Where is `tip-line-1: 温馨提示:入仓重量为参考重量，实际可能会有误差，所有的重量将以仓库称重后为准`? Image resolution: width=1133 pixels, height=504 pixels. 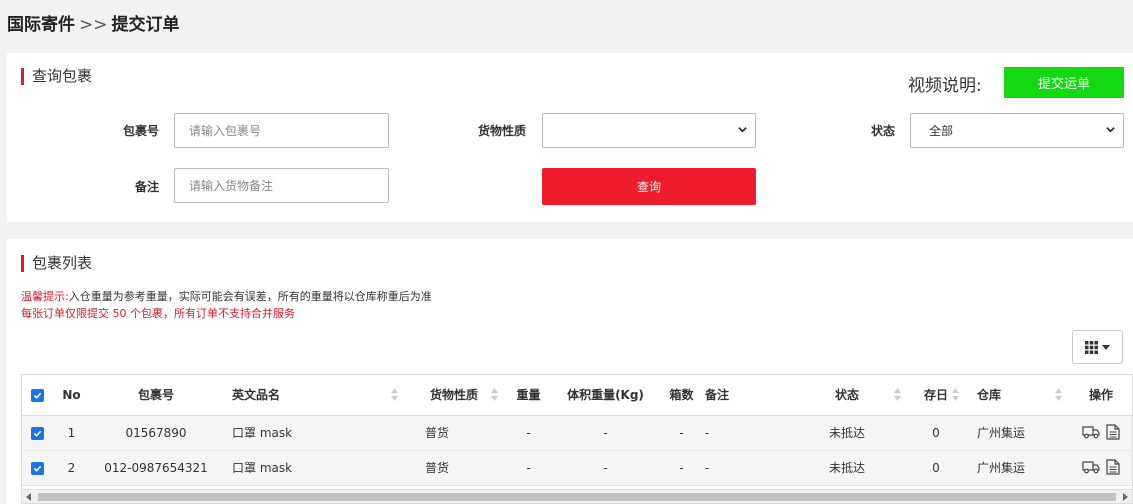 tip-line-1: 温馨提示:入仓重量为参考重量，实际可能会有误差，所有的重量将以仓库称重后为准 is located at coordinates (226, 296).